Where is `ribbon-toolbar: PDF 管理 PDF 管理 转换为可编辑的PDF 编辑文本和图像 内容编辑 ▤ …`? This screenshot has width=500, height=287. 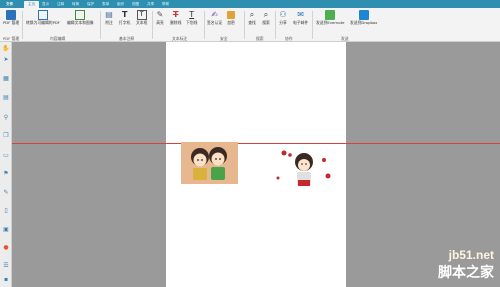 ribbon-toolbar: PDF 管理 PDF 管理 转换为可编辑的PDF 编辑文本和图像 内容编辑 ▤ … is located at coordinates (250, 25).